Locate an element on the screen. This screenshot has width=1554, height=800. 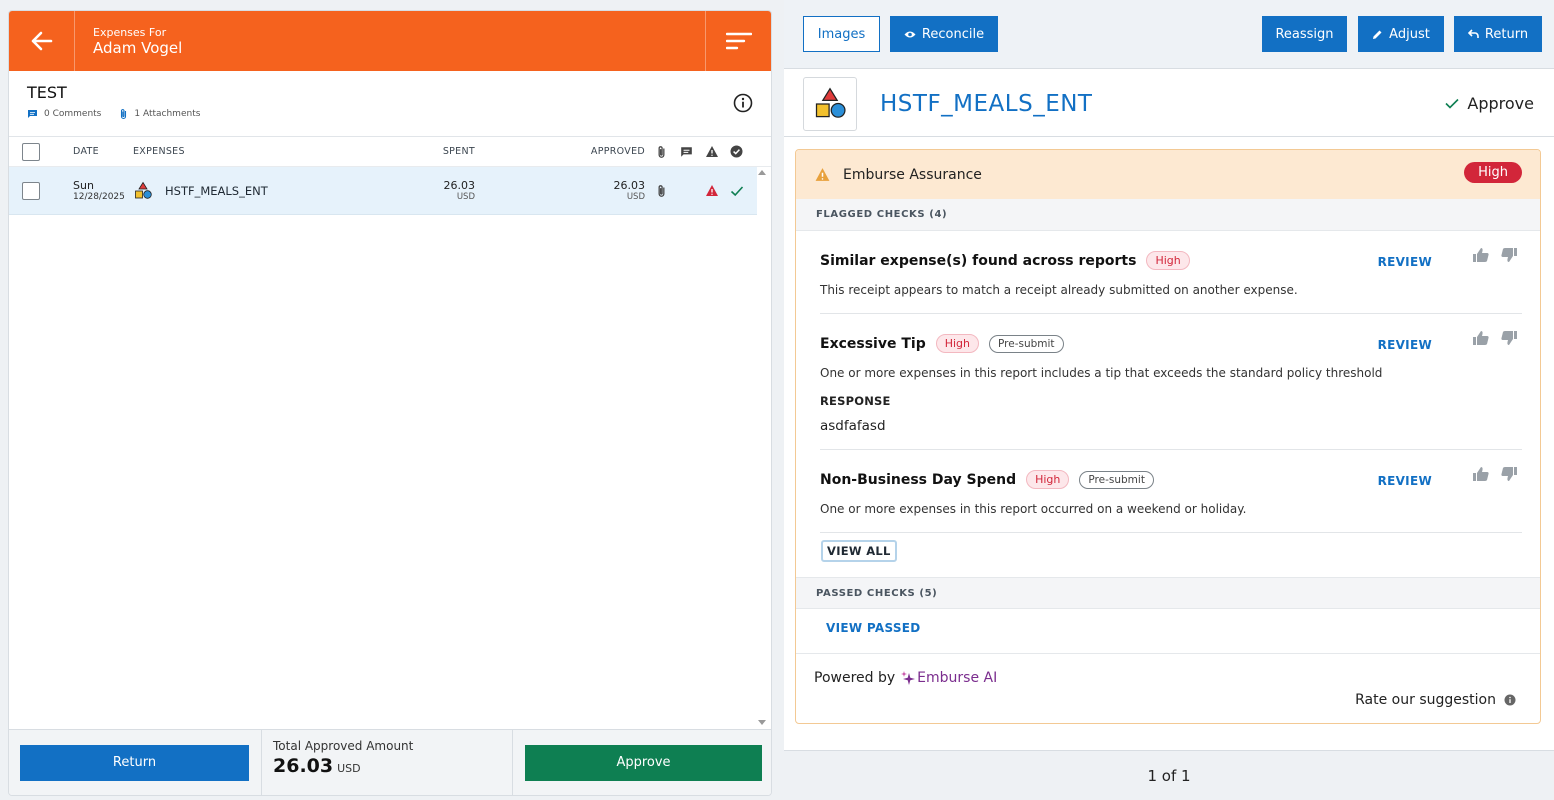
row-approved-currency: USD is located at coordinates (635, 197).